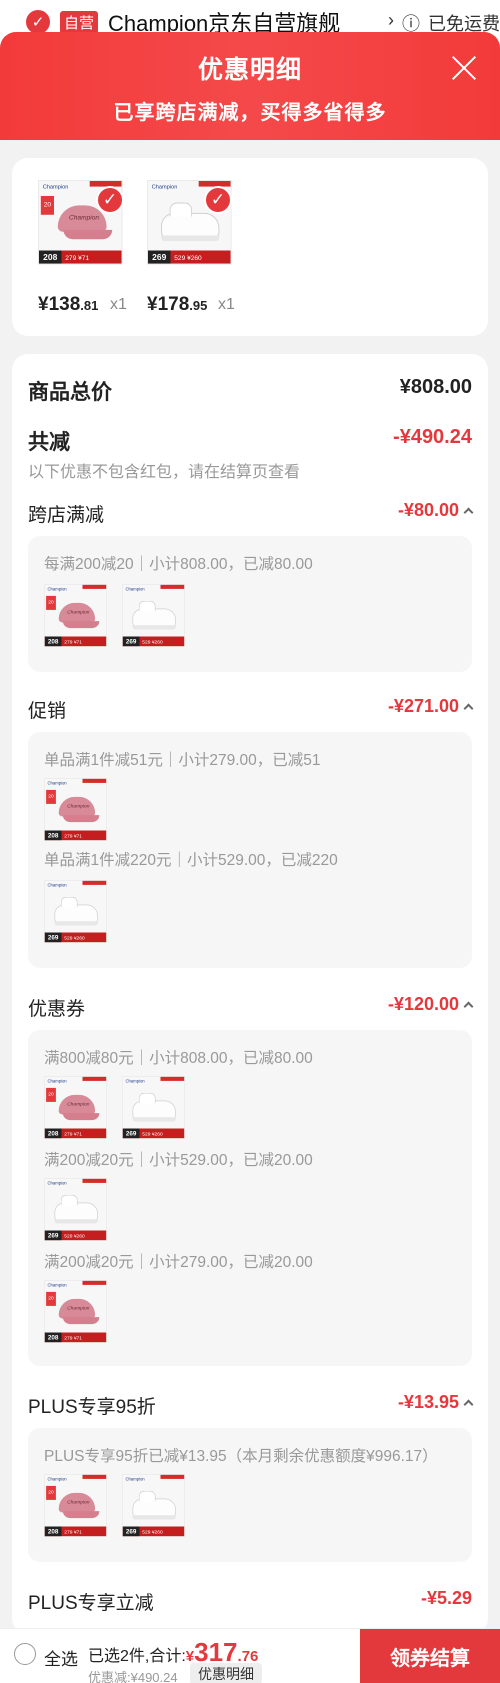 Image resolution: width=500 pixels, height=1683 pixels. I want to click on store-check-icon: ✓, so click(38, 22).